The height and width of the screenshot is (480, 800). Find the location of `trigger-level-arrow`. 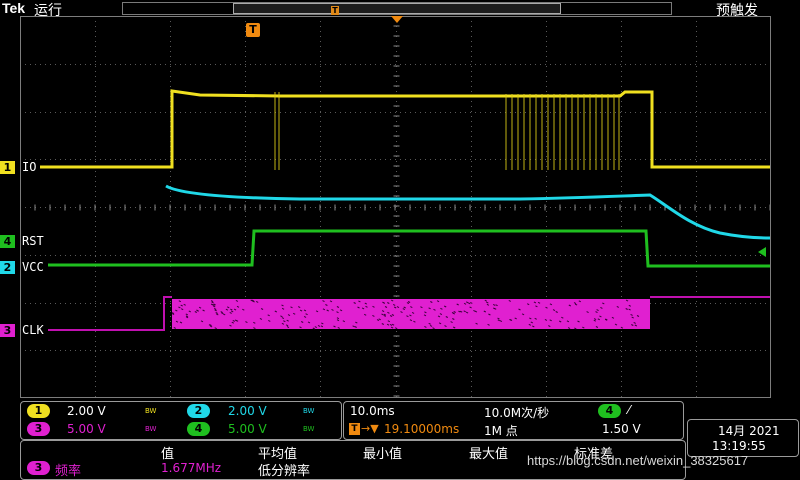

trigger-level-arrow is located at coordinates (762, 252).